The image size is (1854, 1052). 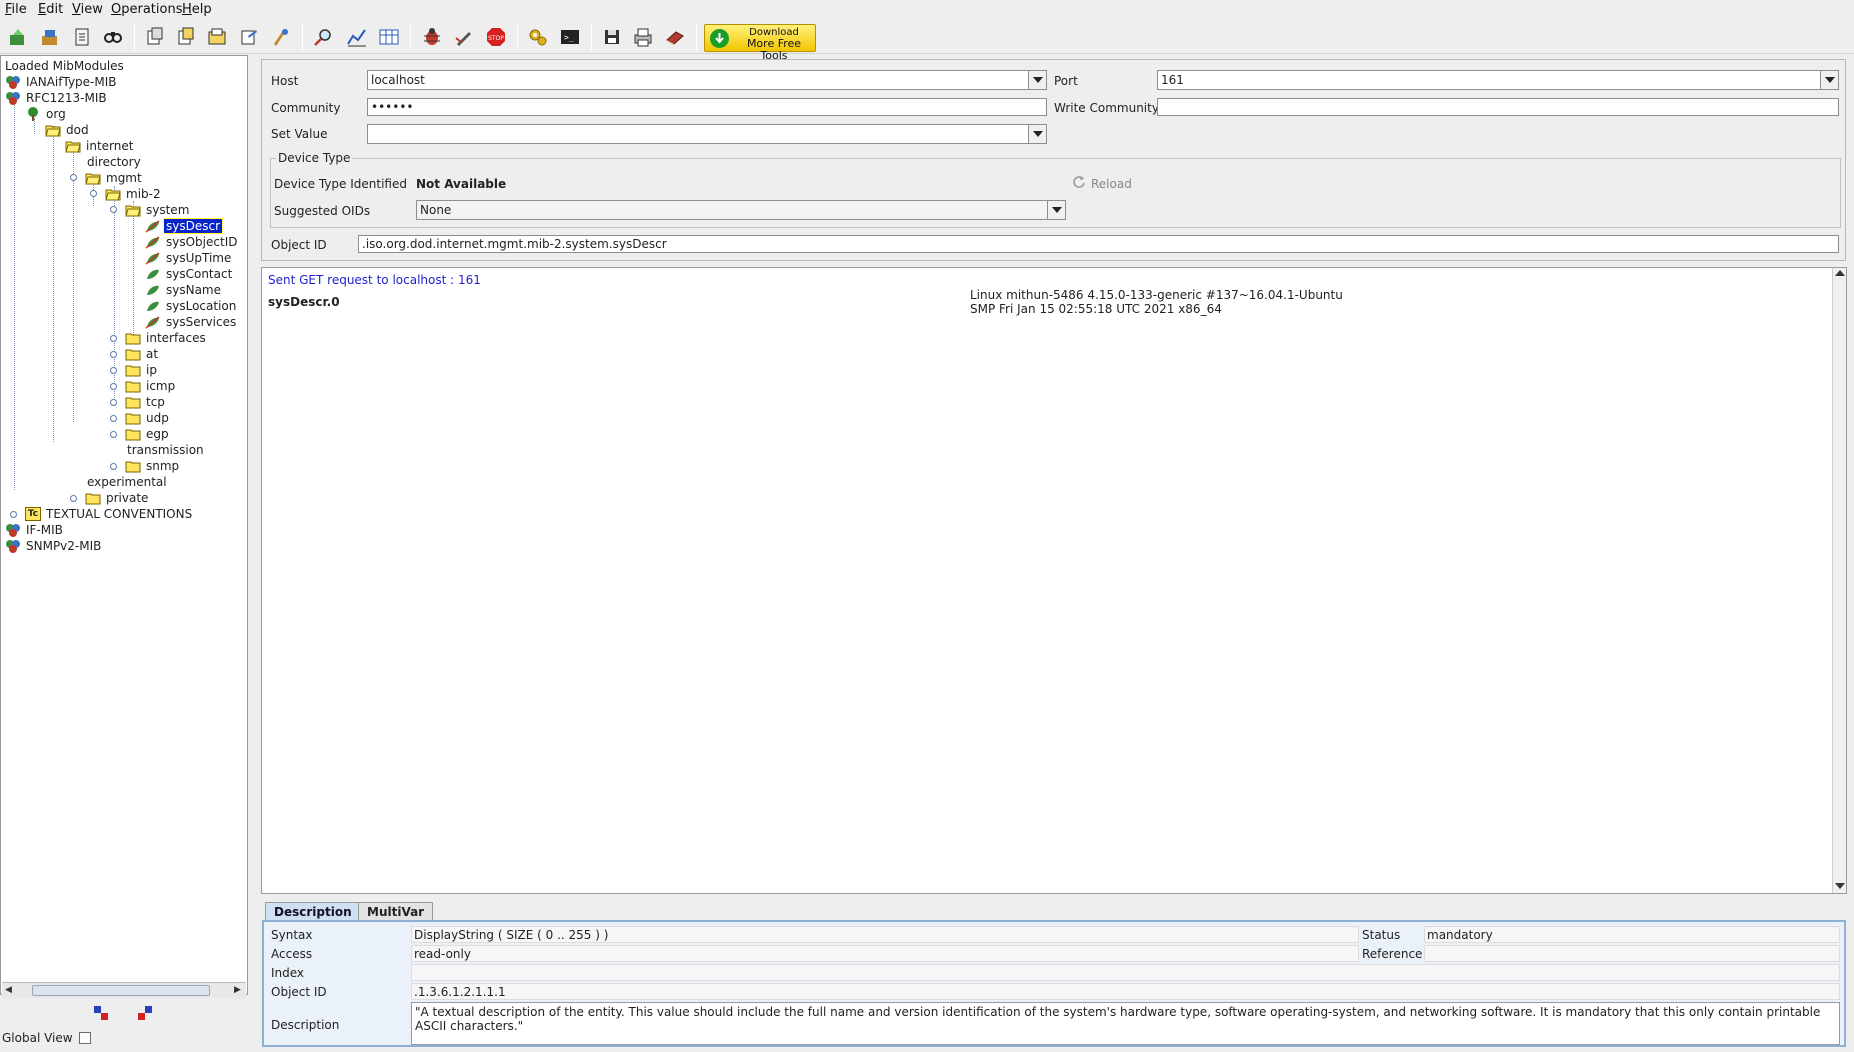 I want to click on tree-node-interfaces: interfaces, so click(x=166, y=338).